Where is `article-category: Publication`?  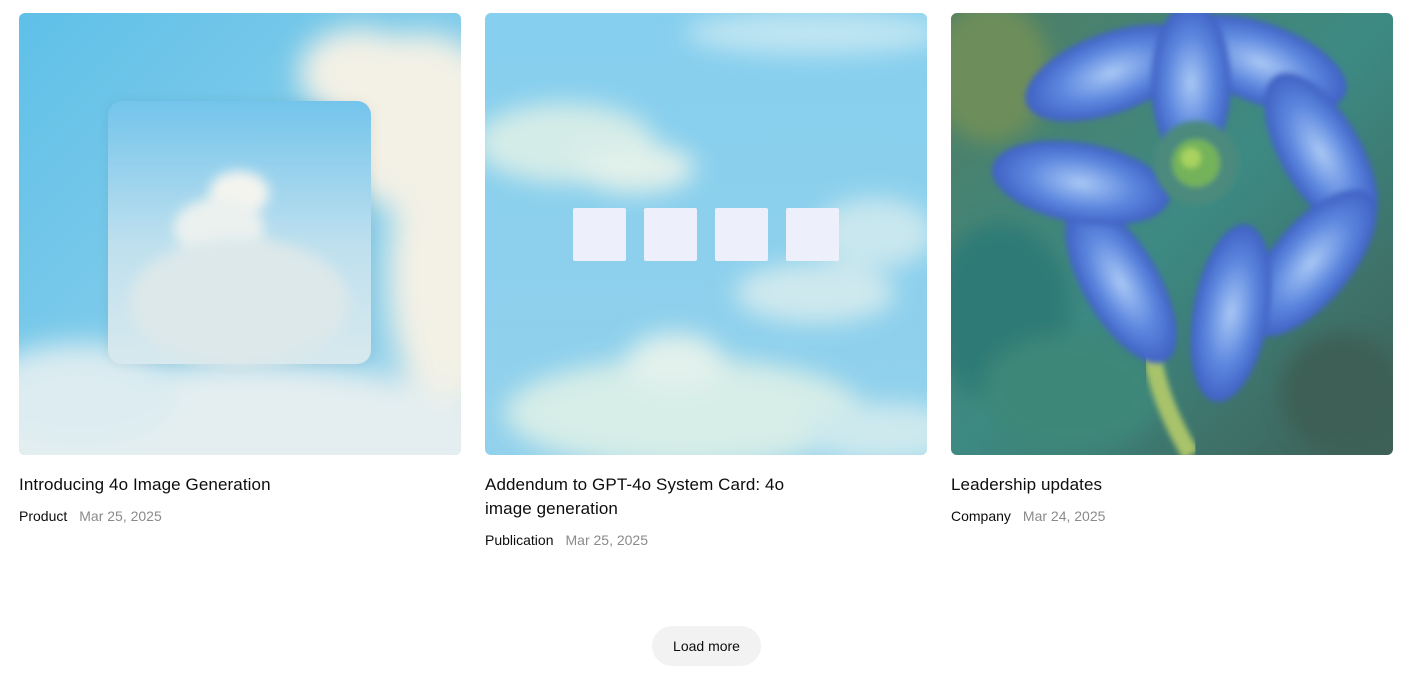 article-category: Publication is located at coordinates (519, 540).